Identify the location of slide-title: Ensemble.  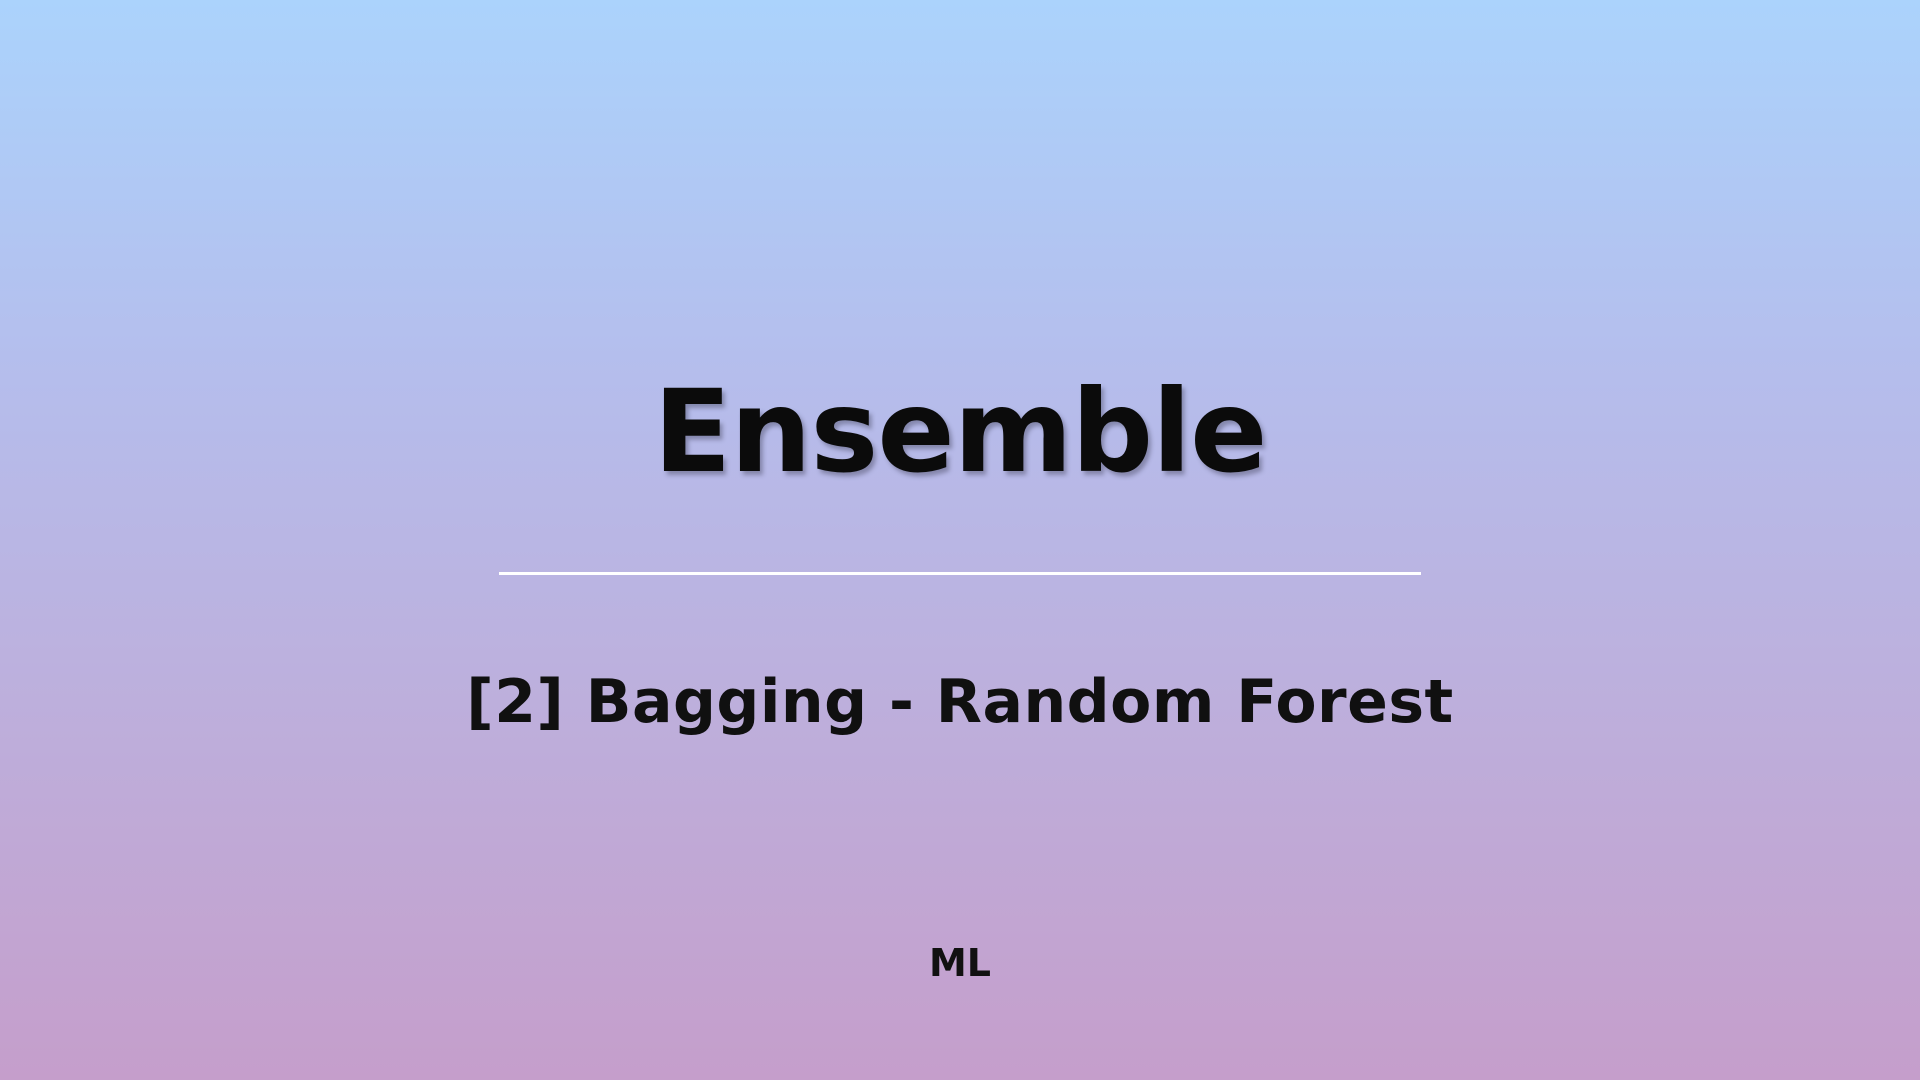
(960, 431).